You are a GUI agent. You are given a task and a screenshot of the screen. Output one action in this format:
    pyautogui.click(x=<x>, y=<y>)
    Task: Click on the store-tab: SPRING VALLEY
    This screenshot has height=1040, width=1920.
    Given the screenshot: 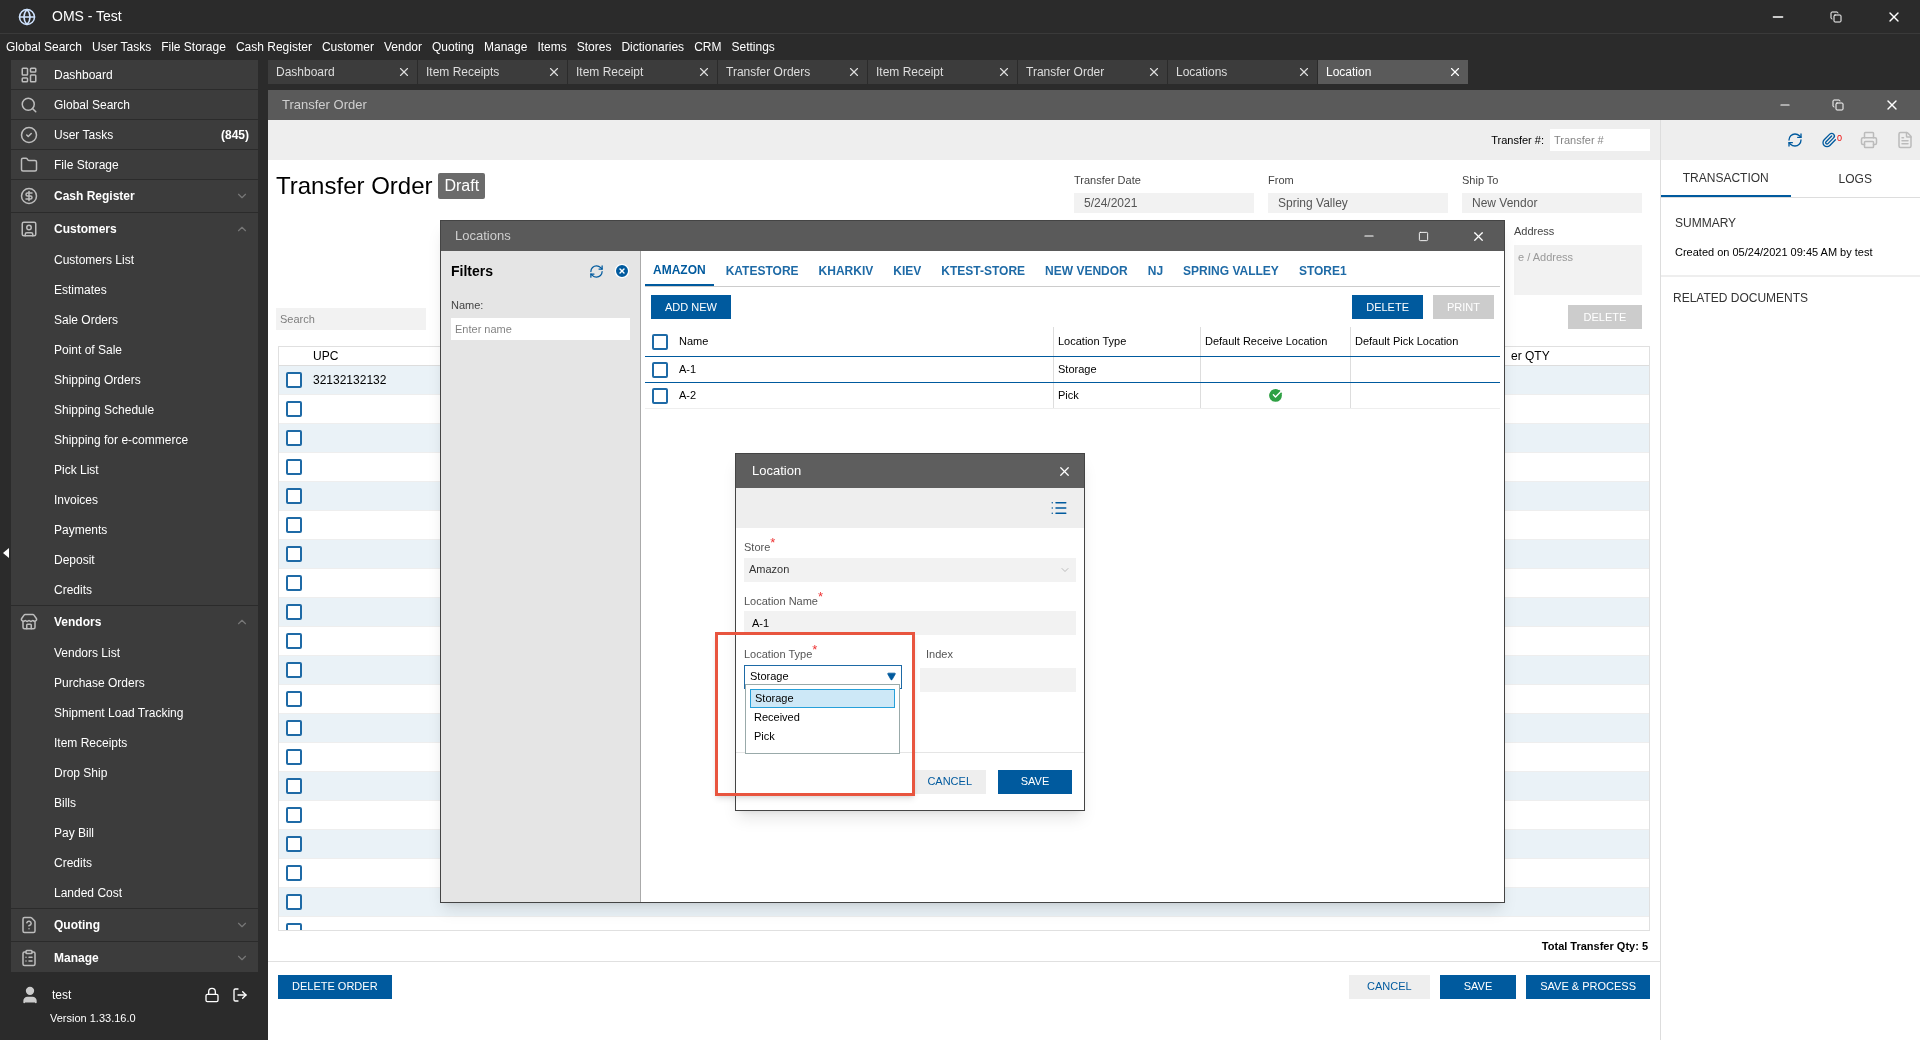 What is the action you would take?
    pyautogui.click(x=1231, y=271)
    